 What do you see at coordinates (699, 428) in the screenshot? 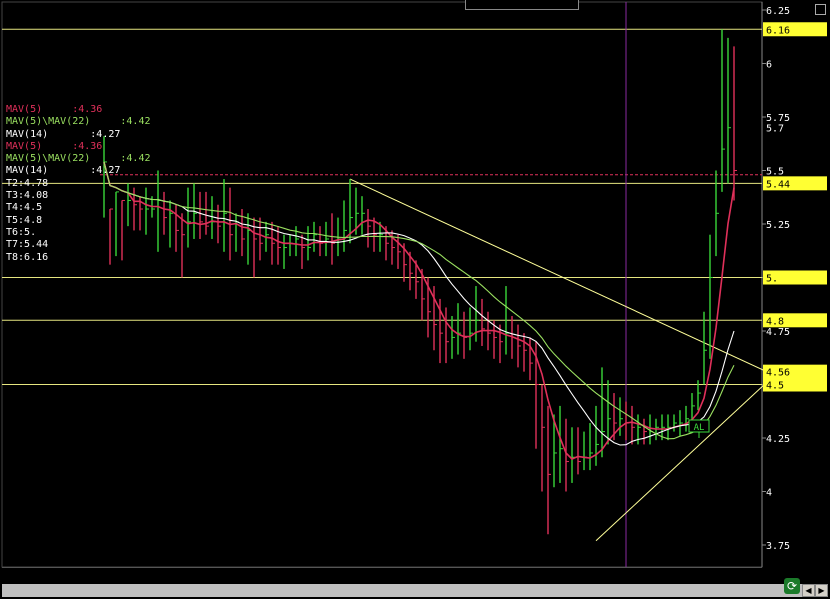
I see `signal-label: AL` at bounding box center [699, 428].